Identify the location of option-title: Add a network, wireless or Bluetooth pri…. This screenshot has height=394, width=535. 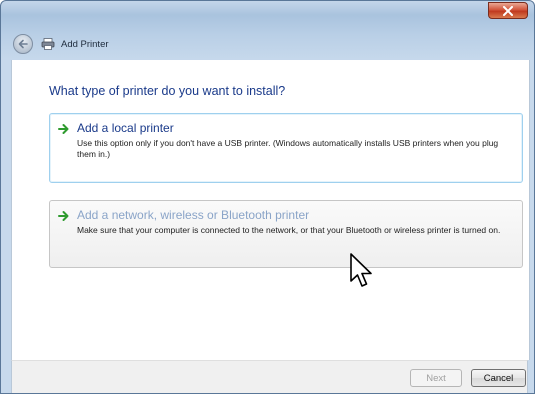
(193, 215).